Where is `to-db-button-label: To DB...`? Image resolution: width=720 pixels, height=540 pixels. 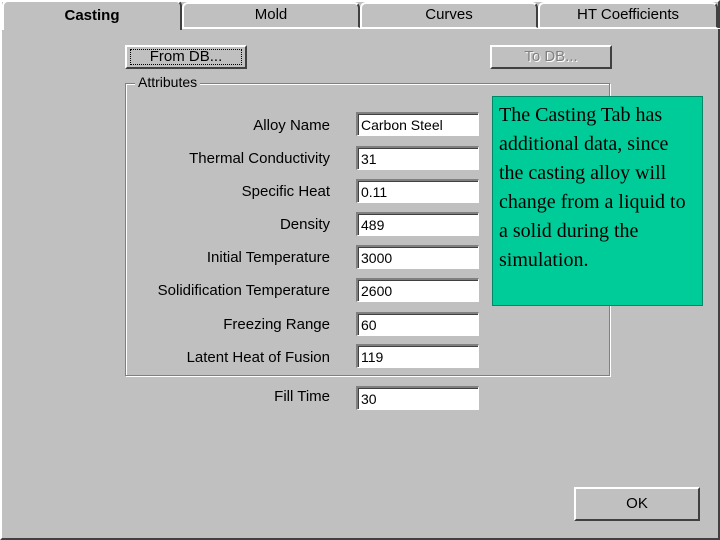 to-db-button-label: To DB... is located at coordinates (551, 56).